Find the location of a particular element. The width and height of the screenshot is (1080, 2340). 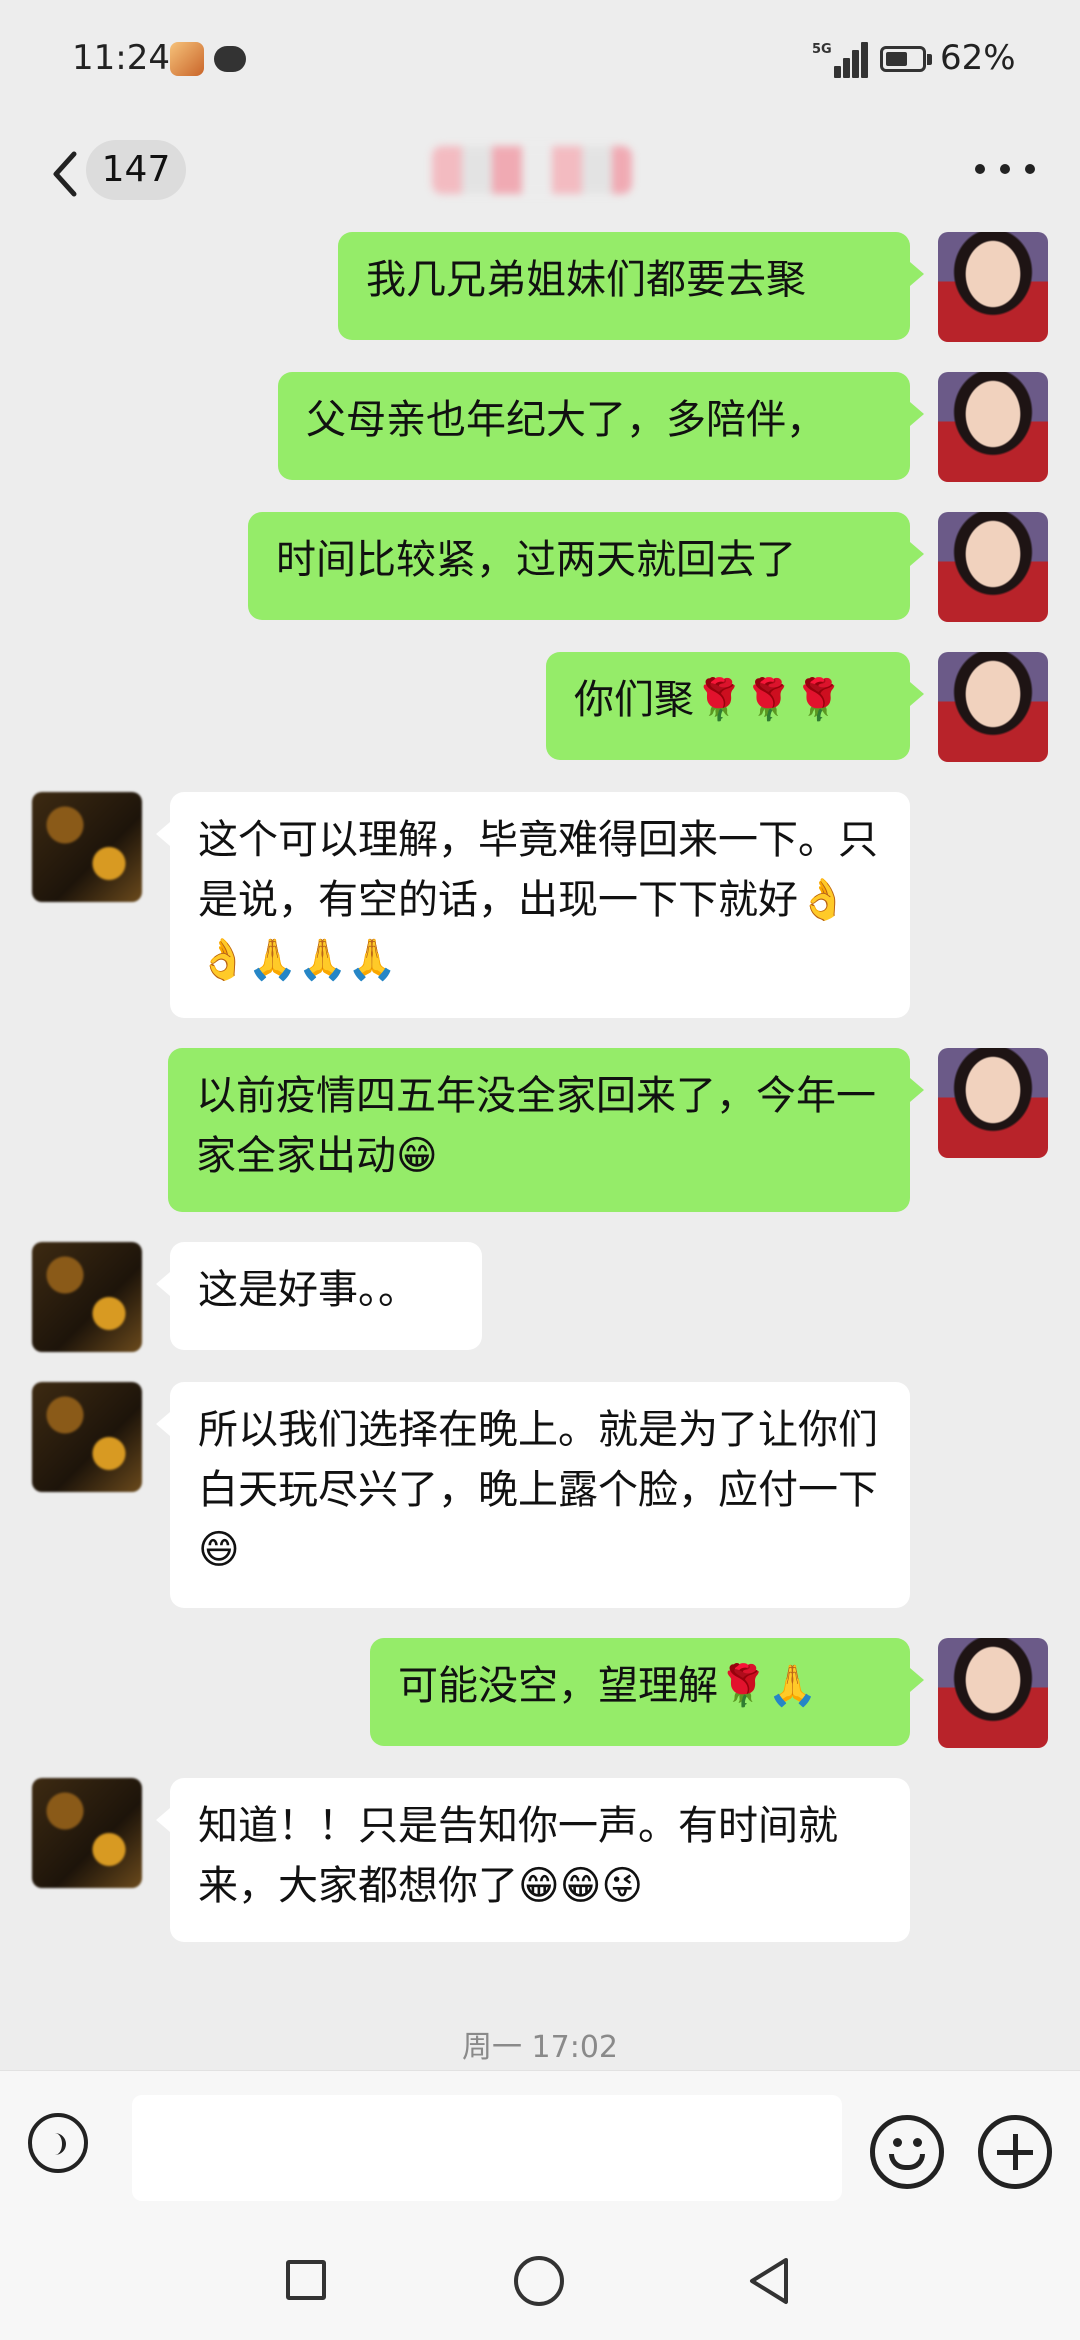

message-bubble-contact: 这个可以理解，毕竟难得回来一下。只是说，有空的话，出现一下下就好👌👌🙏🙏🙏 is located at coordinates (533, 905).